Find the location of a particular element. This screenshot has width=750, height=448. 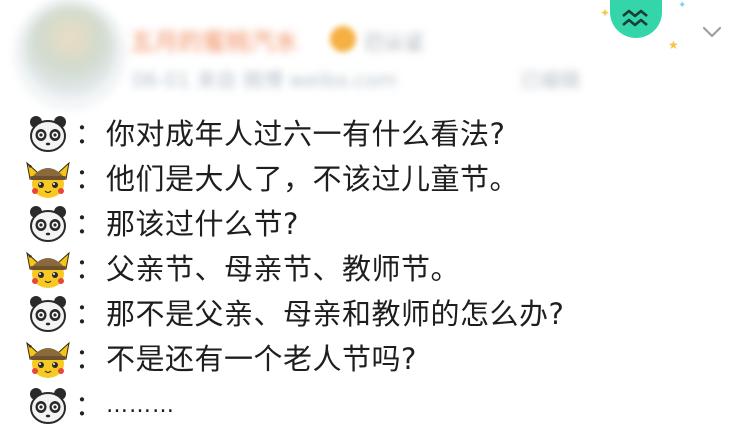

chevron-down-icon is located at coordinates (712, 32).